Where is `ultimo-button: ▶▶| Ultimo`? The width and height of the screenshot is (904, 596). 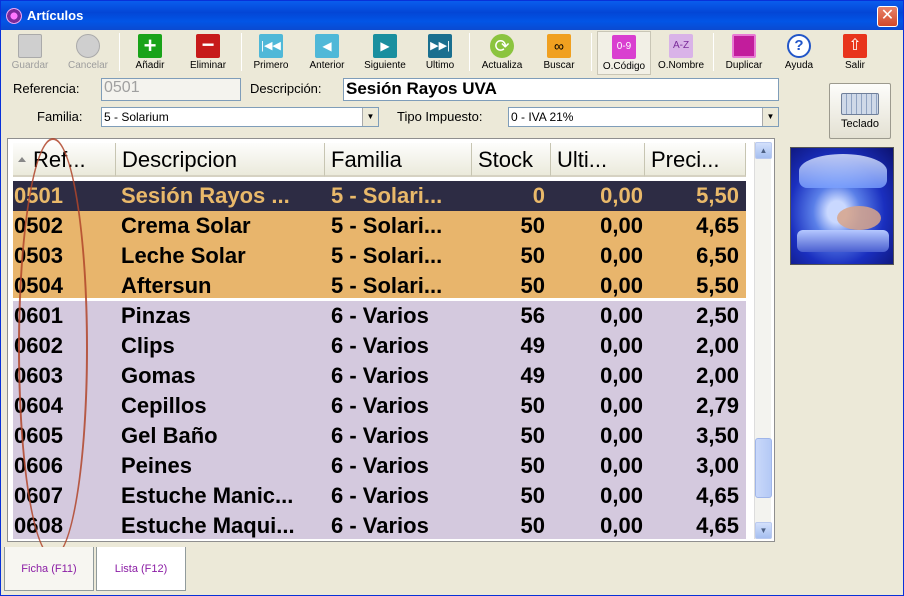
ultimo-button: ▶▶| Ultimo is located at coordinates (440, 53).